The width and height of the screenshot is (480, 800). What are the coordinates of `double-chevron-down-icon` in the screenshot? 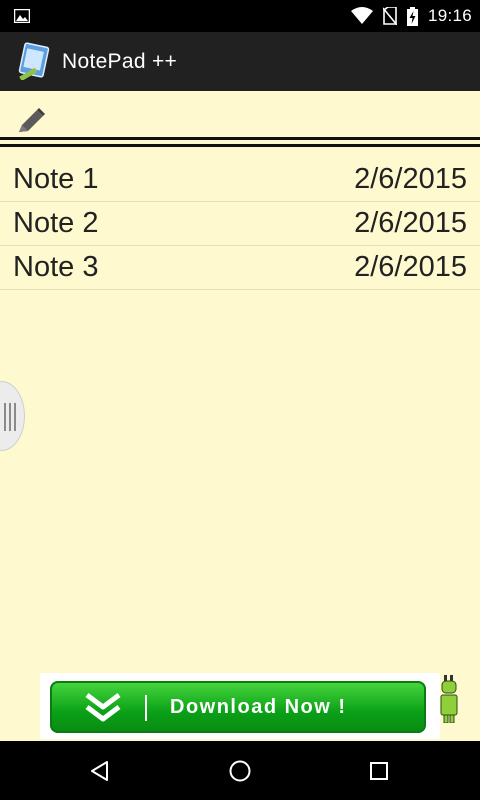 It's located at (103, 707).